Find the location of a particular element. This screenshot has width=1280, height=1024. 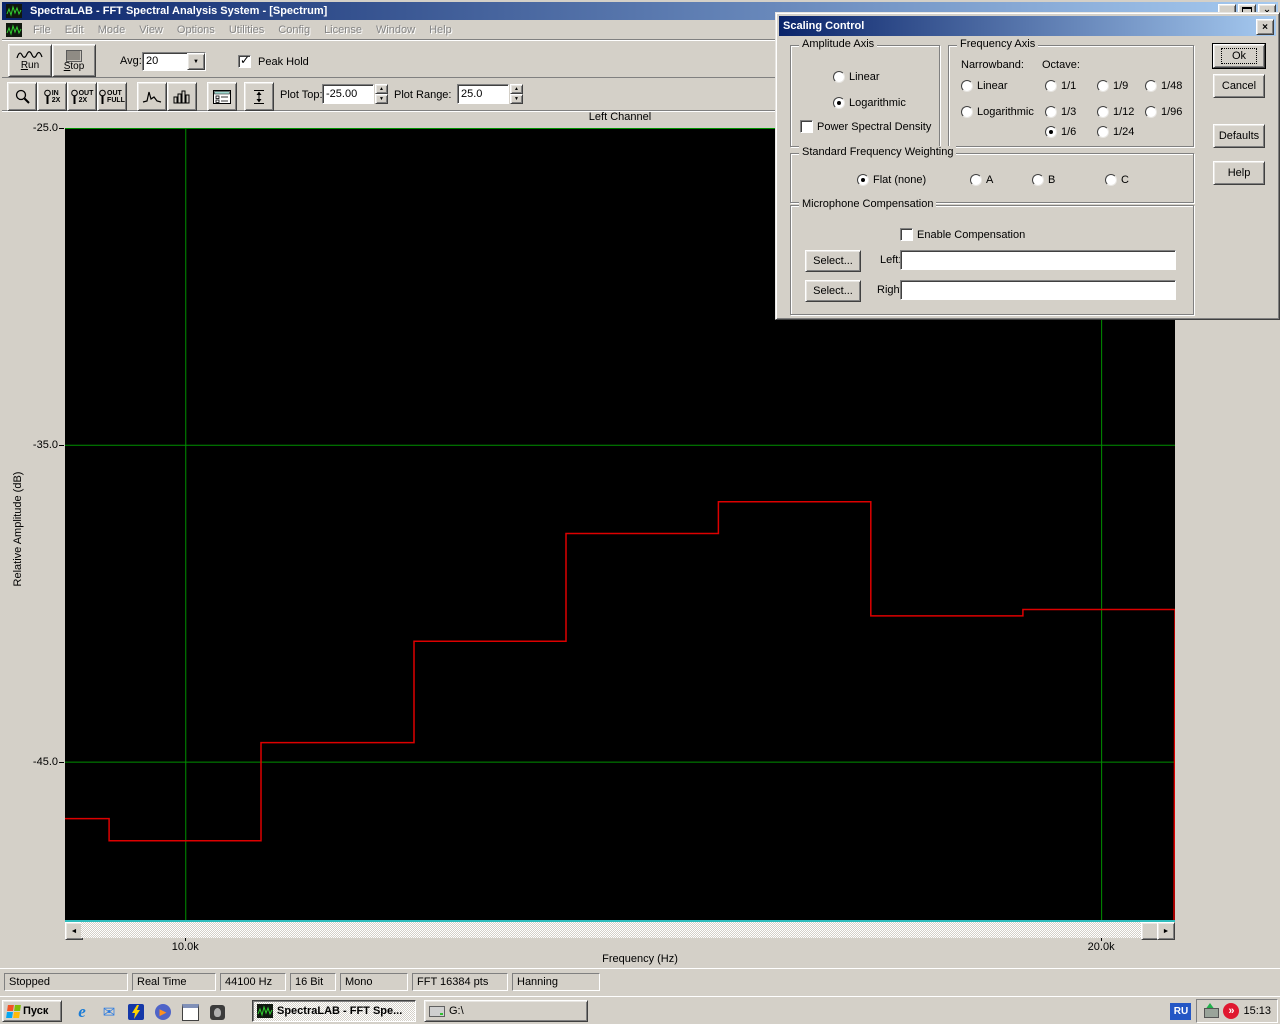

app-icon is located at coordinates (14, 11).